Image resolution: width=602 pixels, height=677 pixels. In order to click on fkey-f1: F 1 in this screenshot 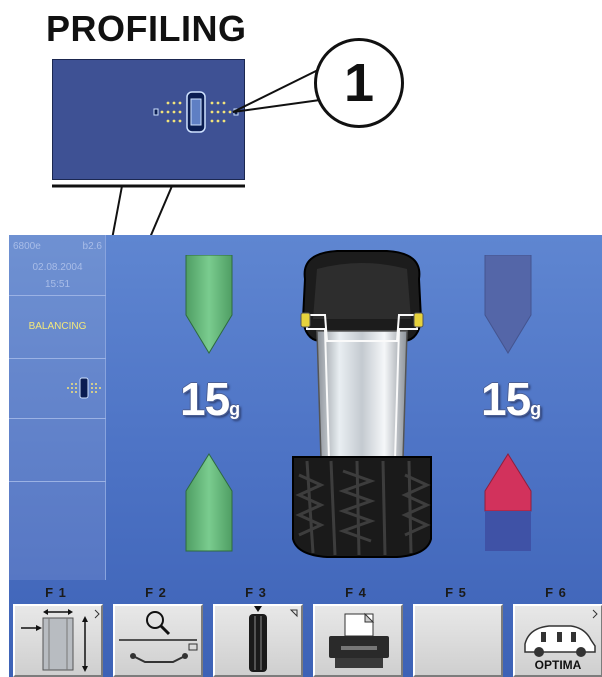, I will do `click(56, 628)`.